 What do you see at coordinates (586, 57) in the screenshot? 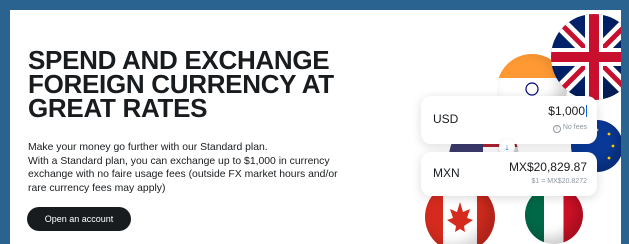
I see `uk-flag-image` at bounding box center [586, 57].